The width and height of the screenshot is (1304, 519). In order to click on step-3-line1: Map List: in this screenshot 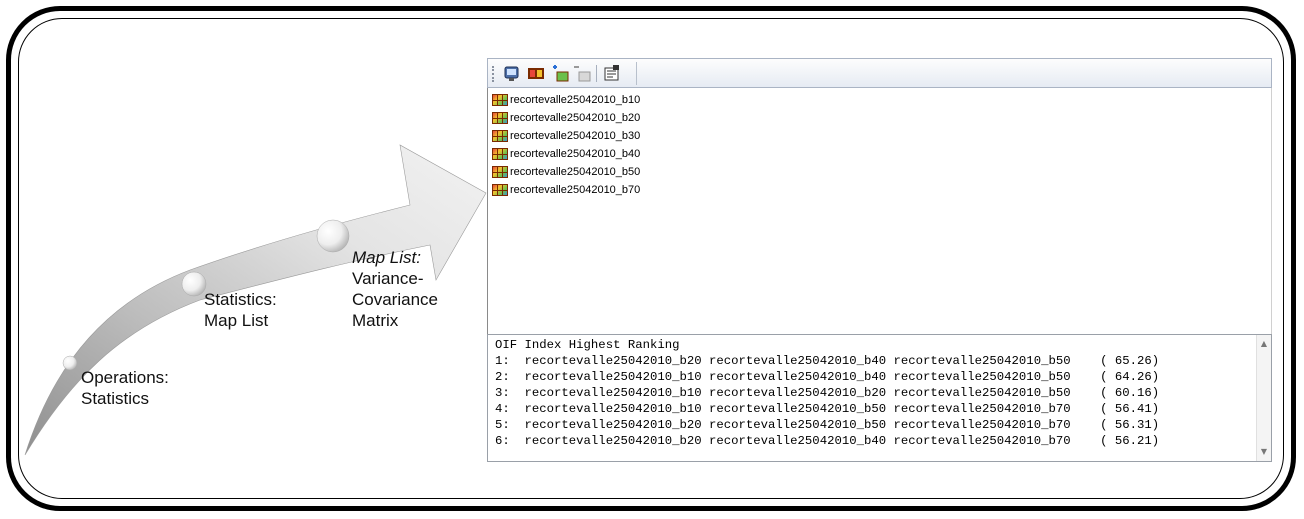, I will do `click(386, 257)`.